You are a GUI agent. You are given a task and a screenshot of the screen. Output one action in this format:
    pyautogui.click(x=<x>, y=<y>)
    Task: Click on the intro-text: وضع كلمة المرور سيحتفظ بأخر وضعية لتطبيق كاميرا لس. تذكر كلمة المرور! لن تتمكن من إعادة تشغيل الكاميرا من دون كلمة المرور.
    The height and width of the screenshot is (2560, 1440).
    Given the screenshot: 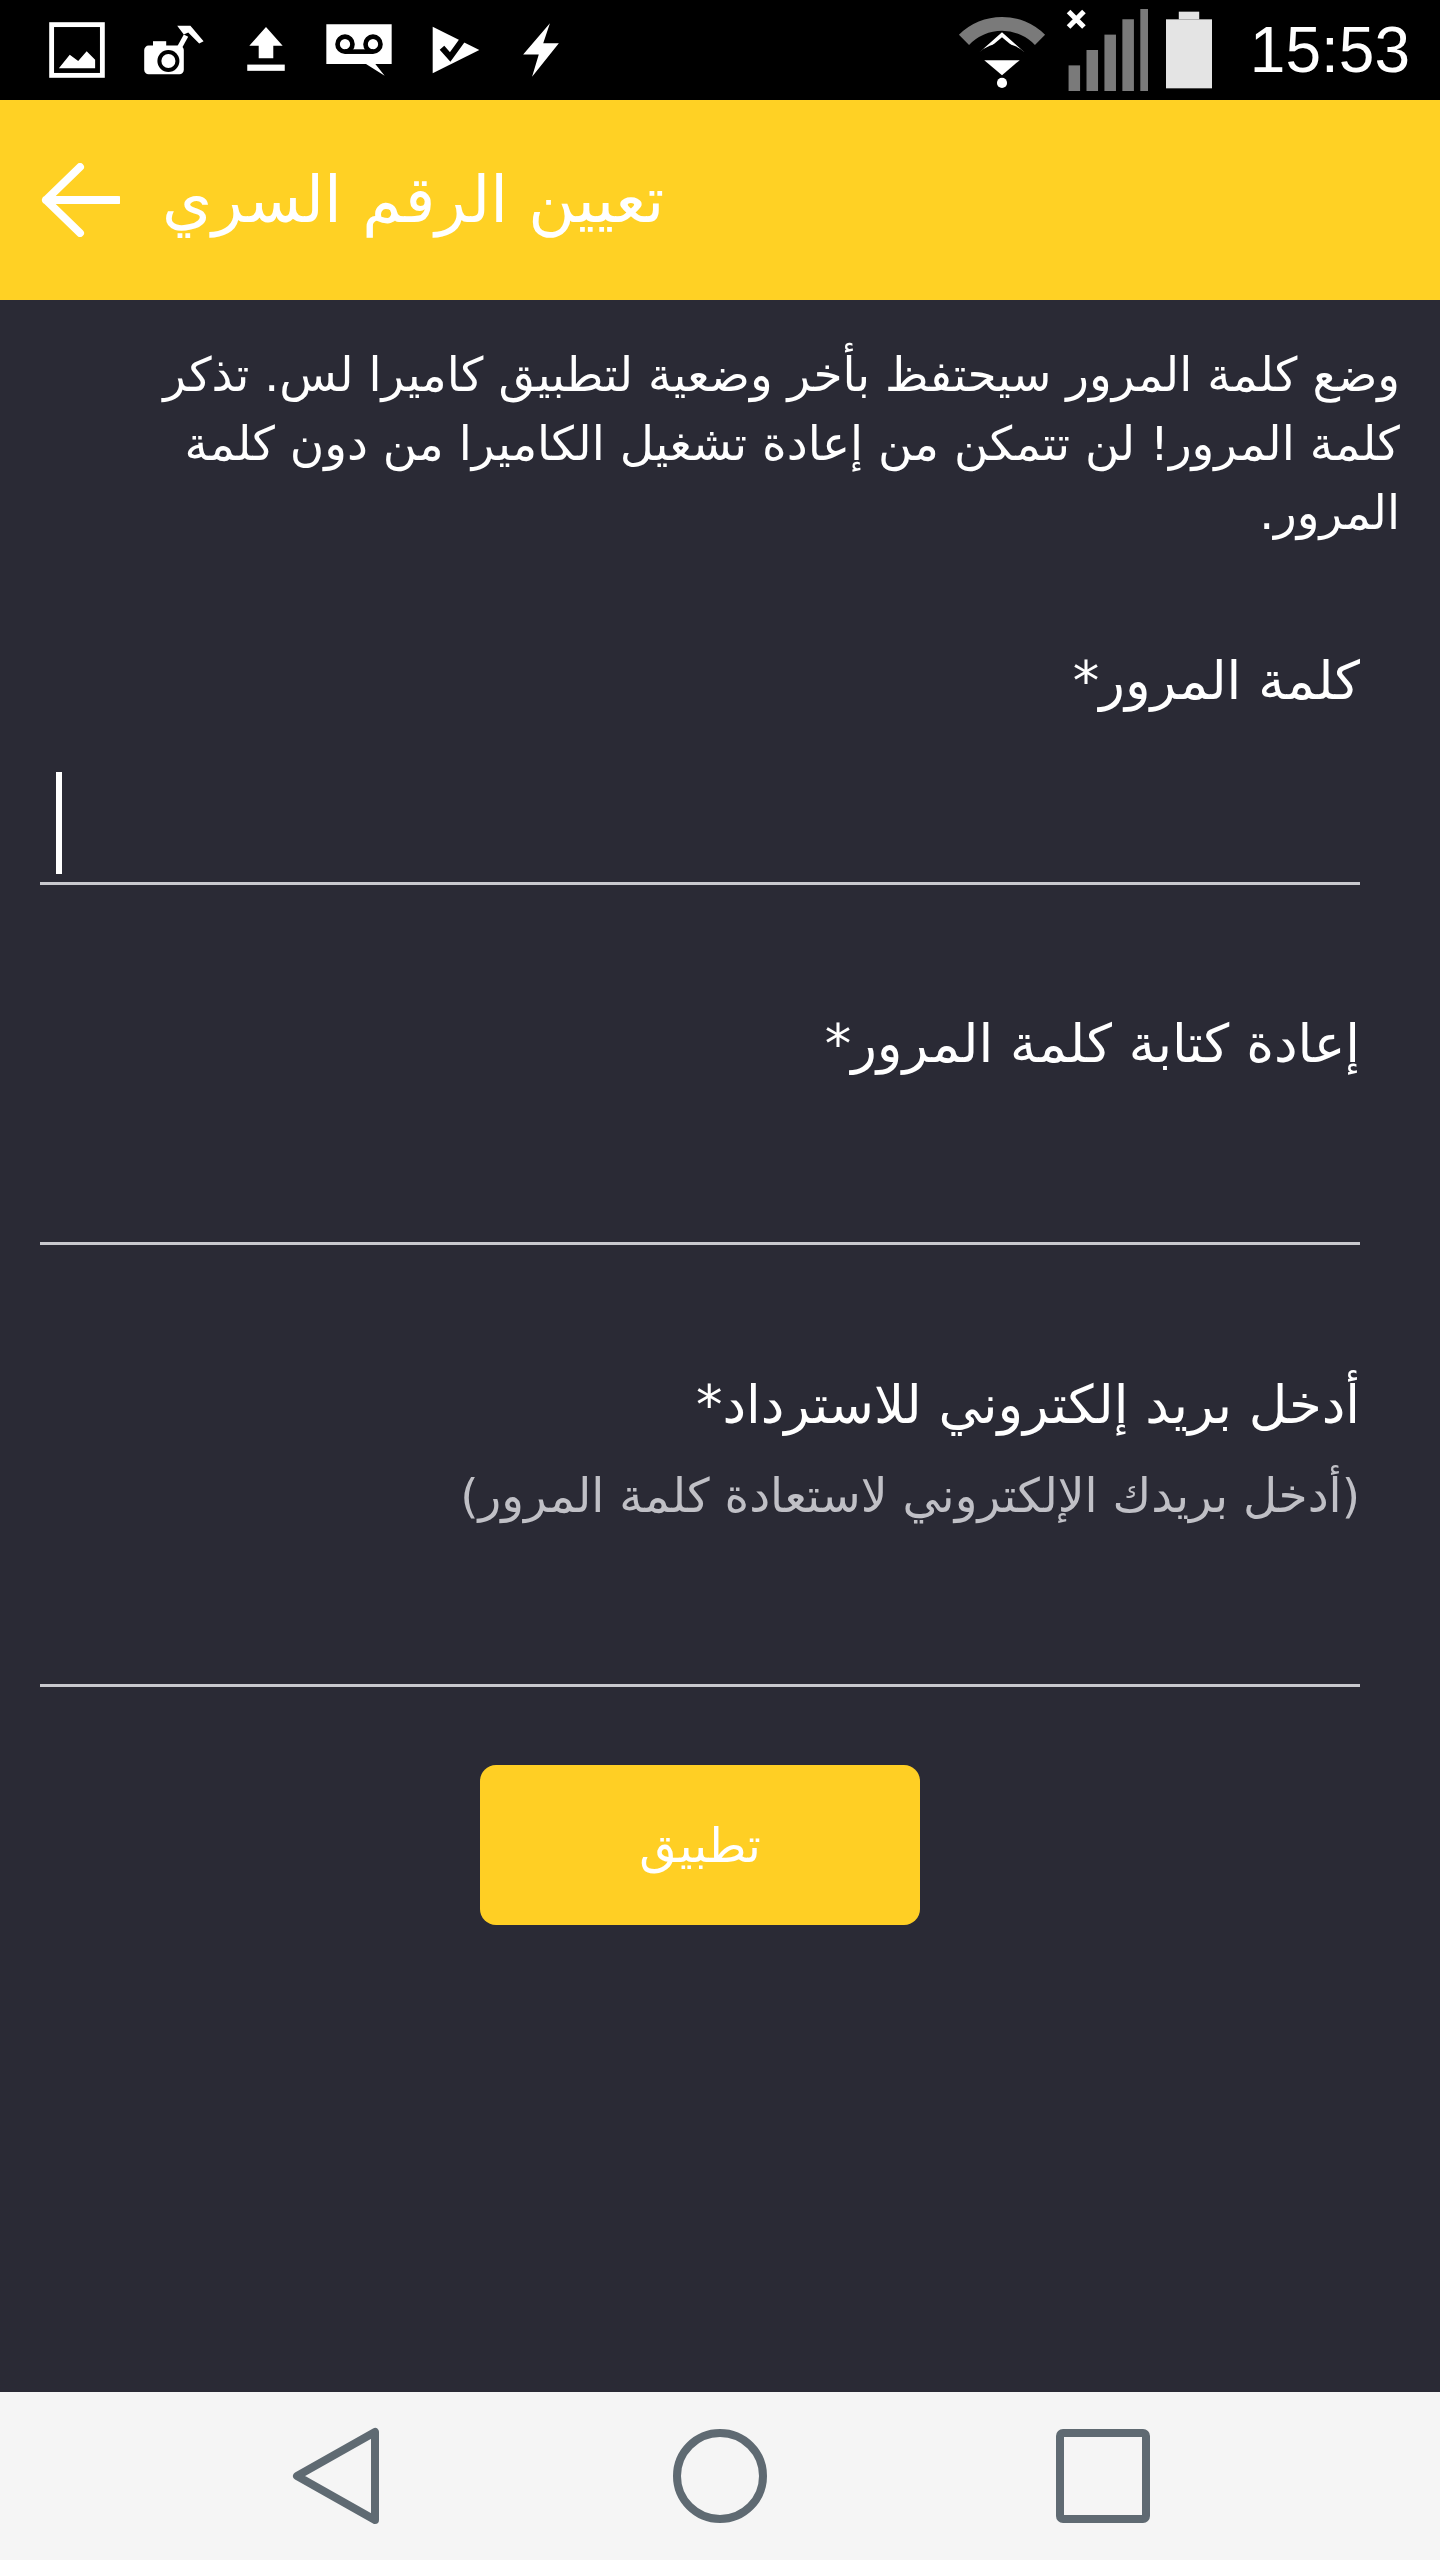 What is the action you would take?
    pyautogui.click(x=750, y=443)
    